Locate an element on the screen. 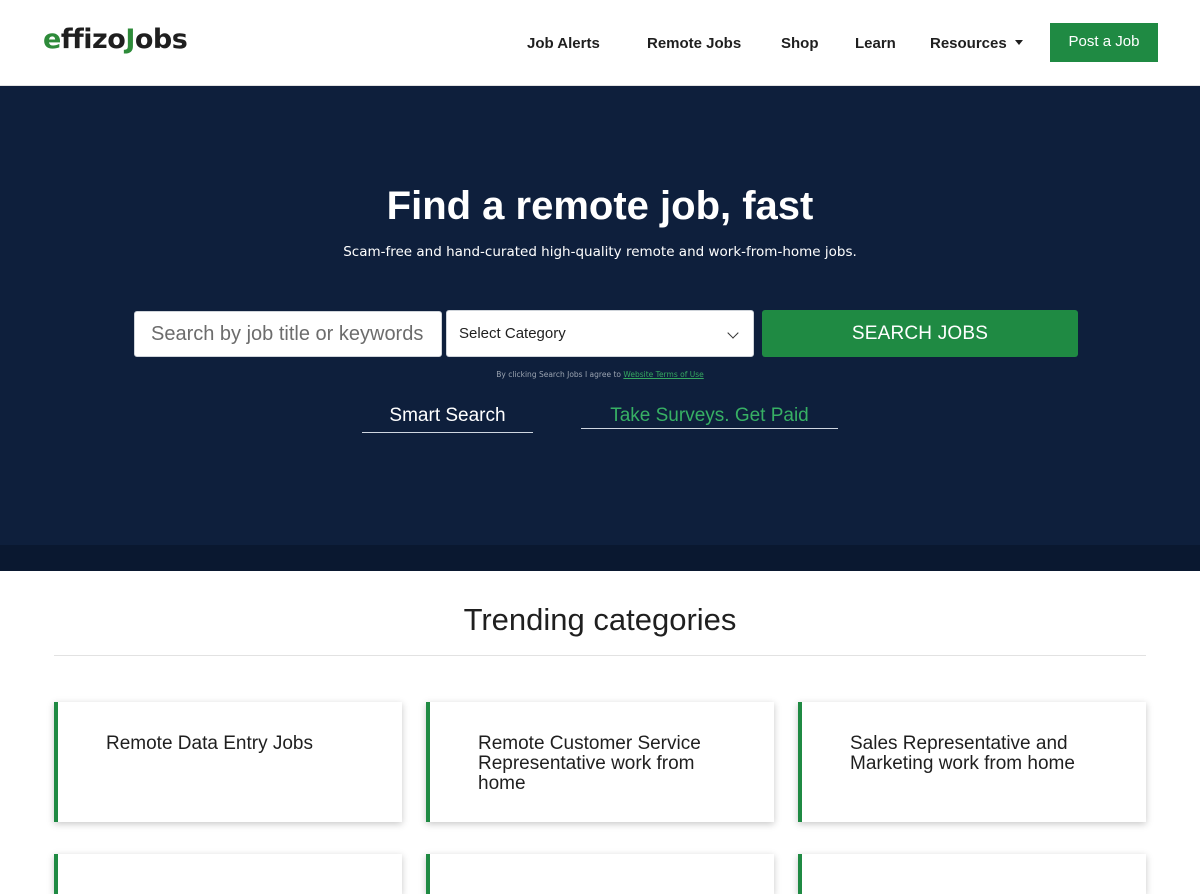 The image size is (1200, 894). search-jobs-button: SEARCH JOBS is located at coordinates (920, 333).